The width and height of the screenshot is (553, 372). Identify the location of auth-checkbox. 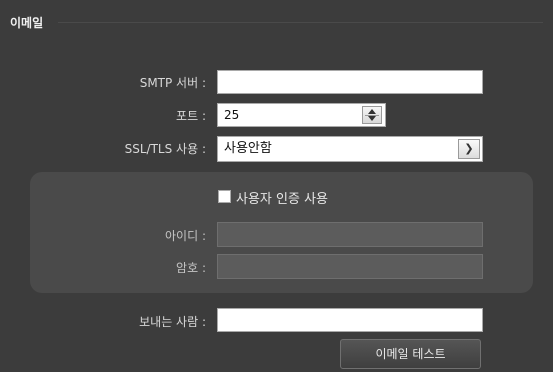
(224, 196).